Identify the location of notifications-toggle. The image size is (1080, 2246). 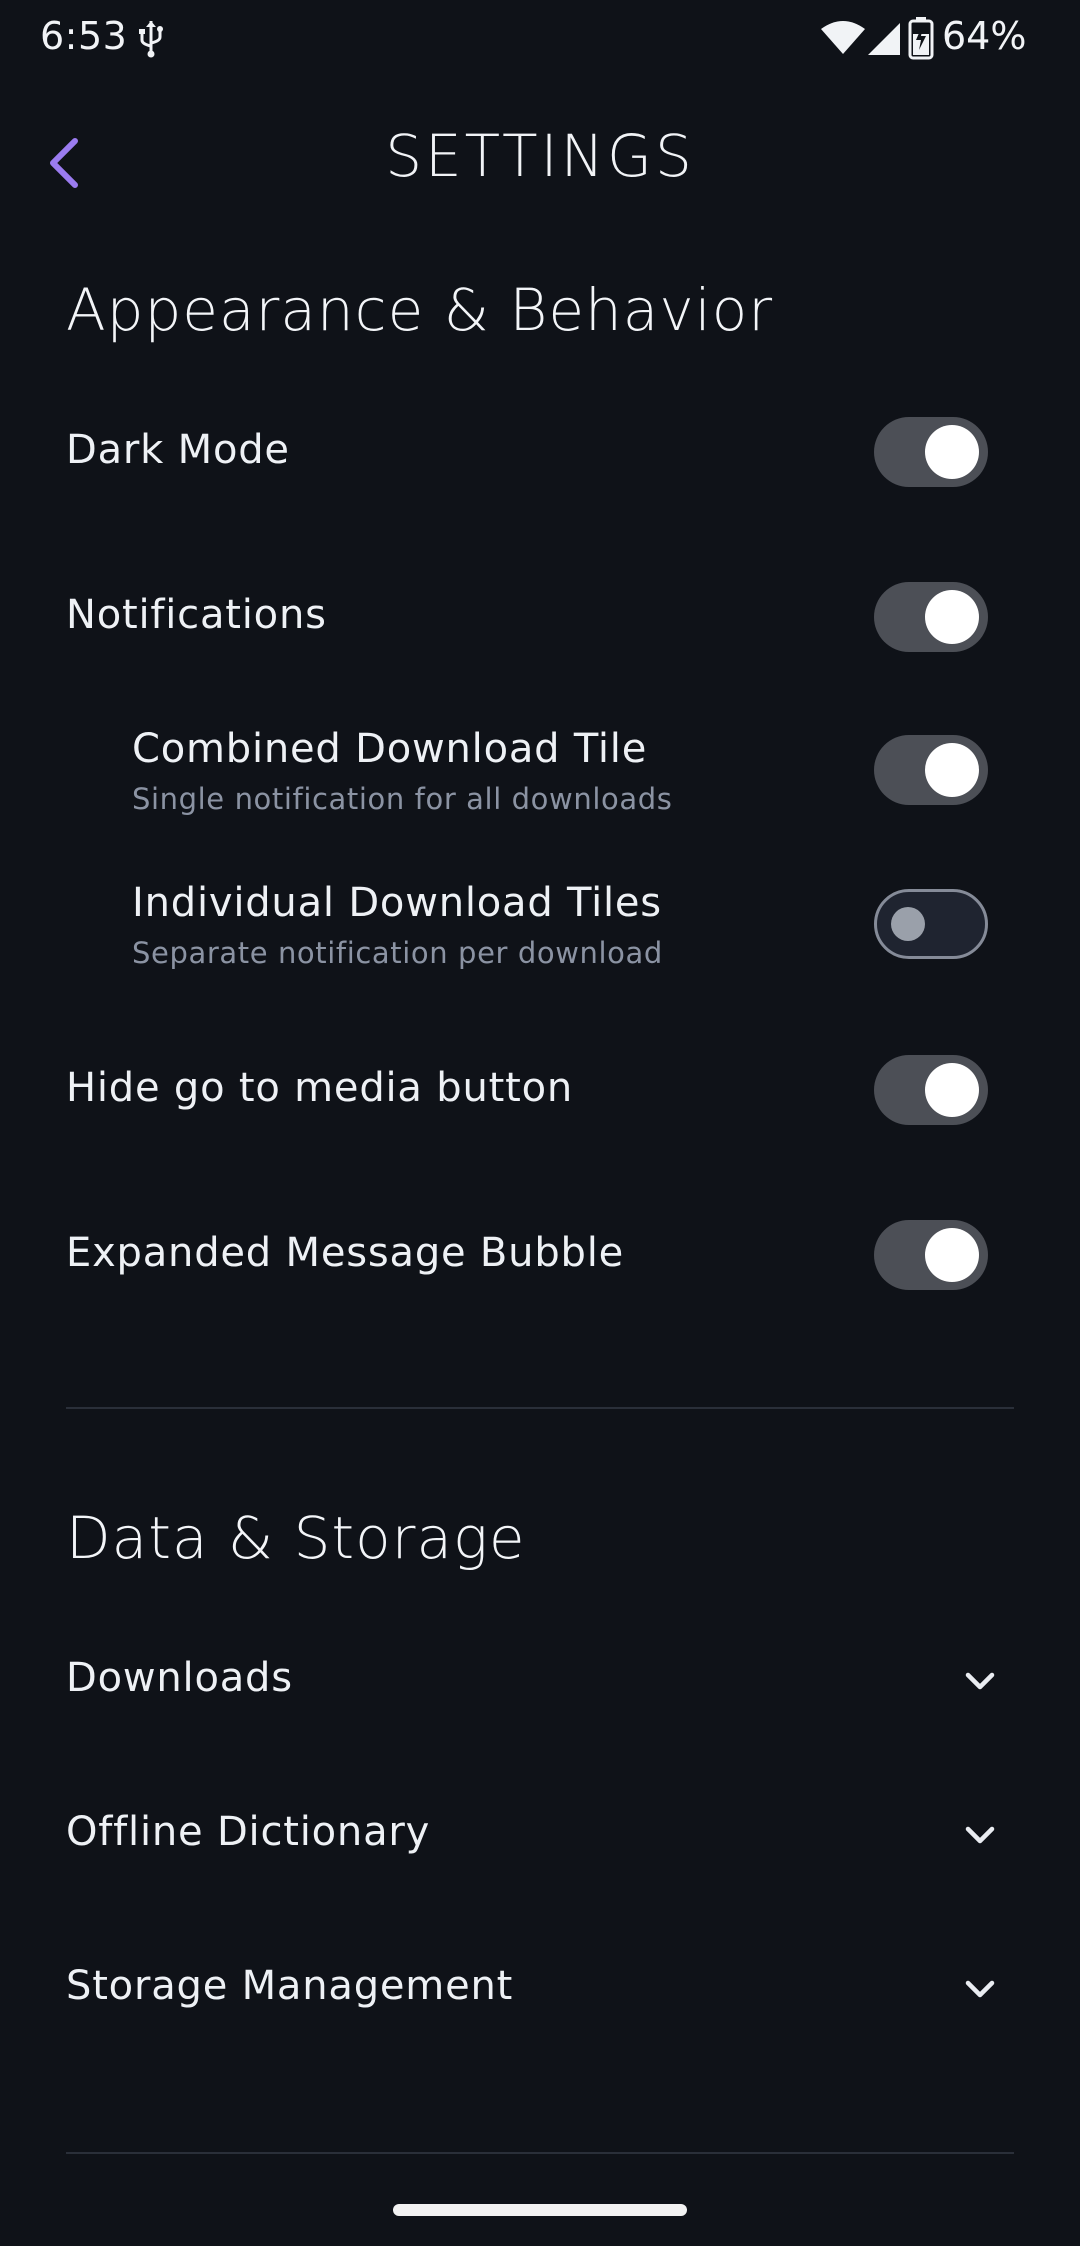
(931, 617).